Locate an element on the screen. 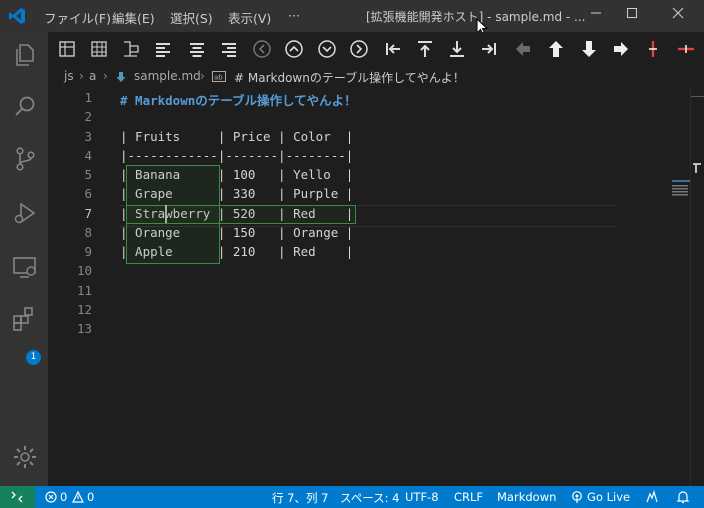 Image resolution: width=704 pixels, height=508 pixels. vertical-scrollbar is located at coordinates (697, 287).